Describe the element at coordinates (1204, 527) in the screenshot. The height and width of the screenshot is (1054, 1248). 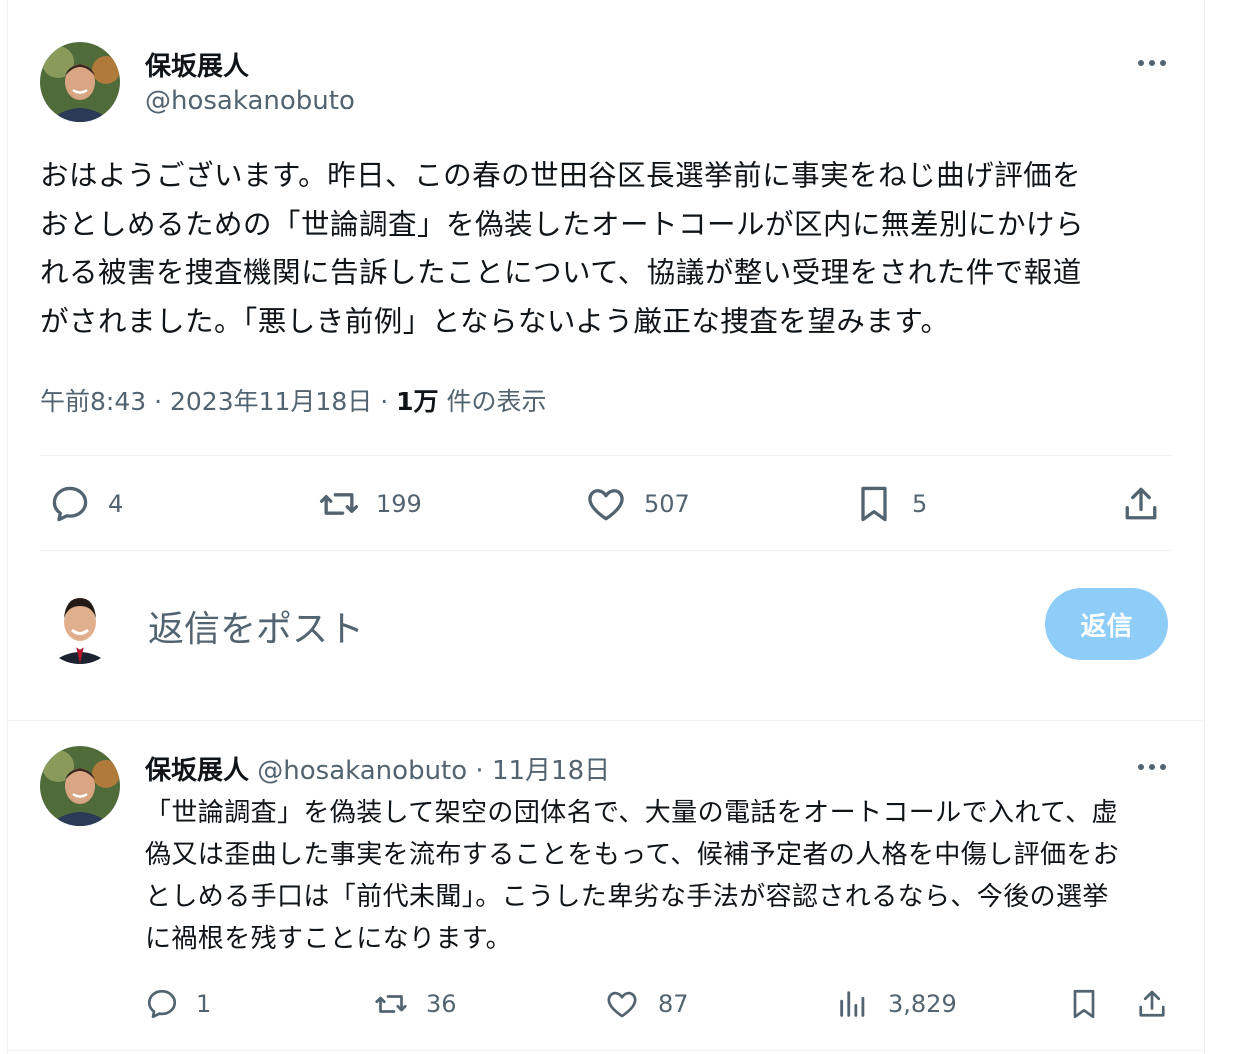
I see `column-border-right` at that location.